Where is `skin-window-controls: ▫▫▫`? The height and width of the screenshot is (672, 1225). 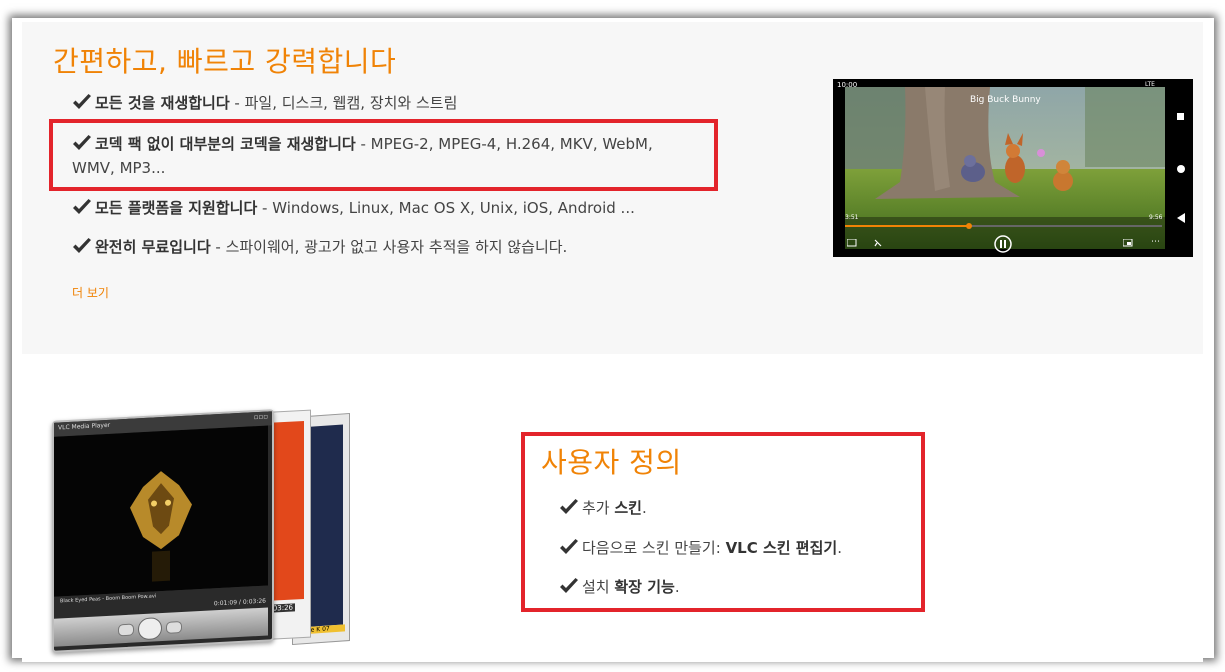
skin-window-controls: ▫▫▫ is located at coordinates (260, 417).